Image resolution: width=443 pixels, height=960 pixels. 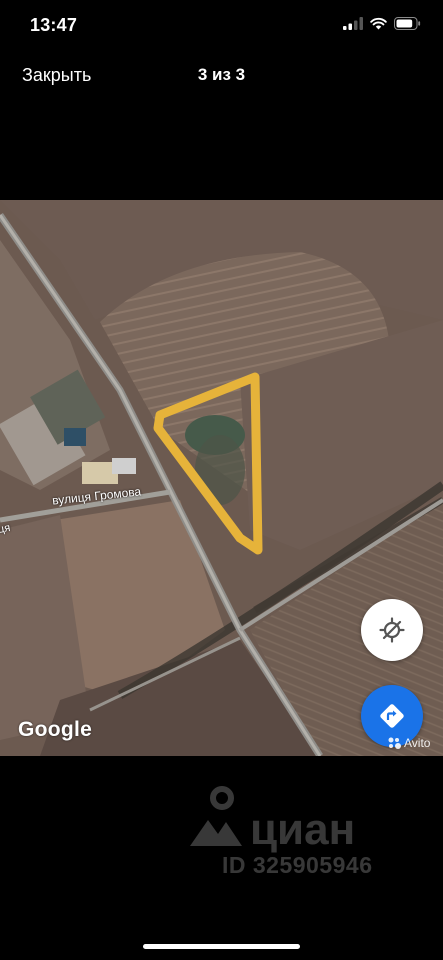 What do you see at coordinates (378, 23) in the screenshot?
I see `wifi-icon` at bounding box center [378, 23].